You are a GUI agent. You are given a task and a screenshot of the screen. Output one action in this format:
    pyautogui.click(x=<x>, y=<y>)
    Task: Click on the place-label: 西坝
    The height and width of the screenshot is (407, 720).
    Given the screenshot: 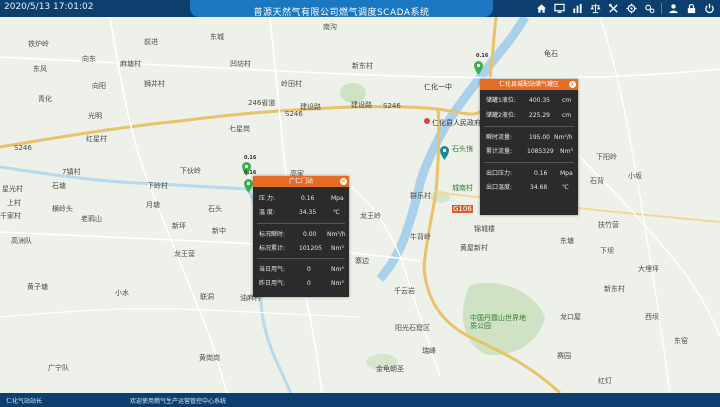 What is the action you would take?
    pyautogui.click(x=652, y=317)
    